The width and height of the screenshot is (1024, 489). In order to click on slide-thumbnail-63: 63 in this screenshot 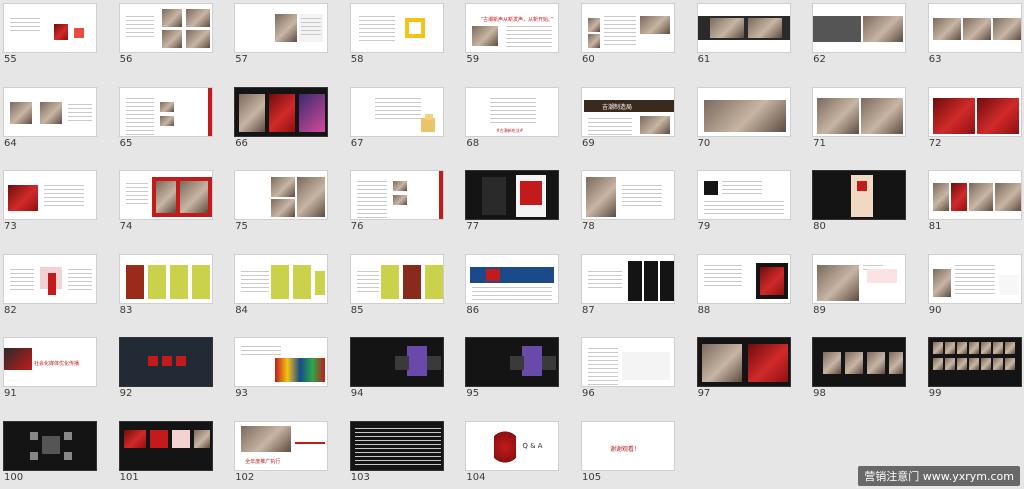, I will do `click(974, 34)`.